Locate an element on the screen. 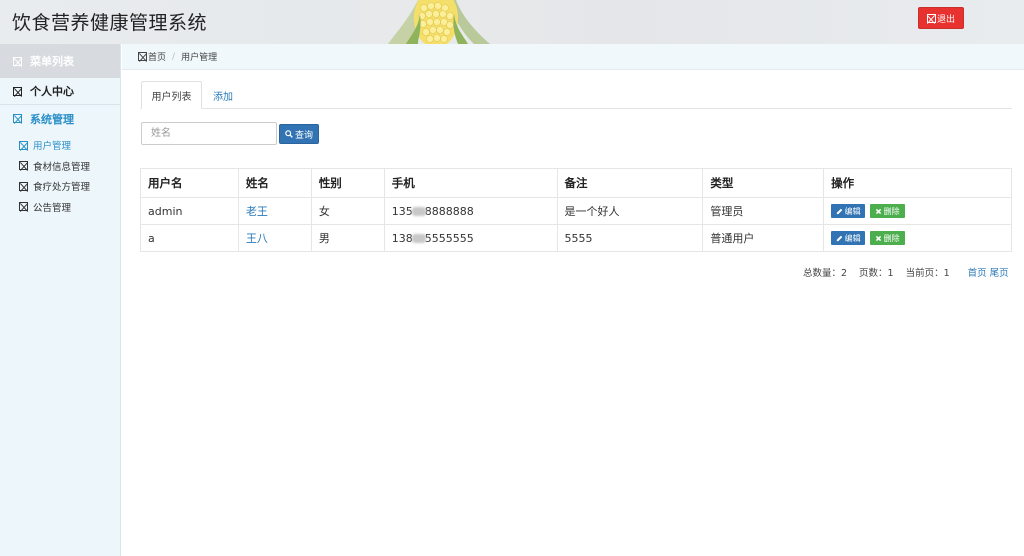 The width and height of the screenshot is (1024, 556). cell-gender: 女 is located at coordinates (347, 211).